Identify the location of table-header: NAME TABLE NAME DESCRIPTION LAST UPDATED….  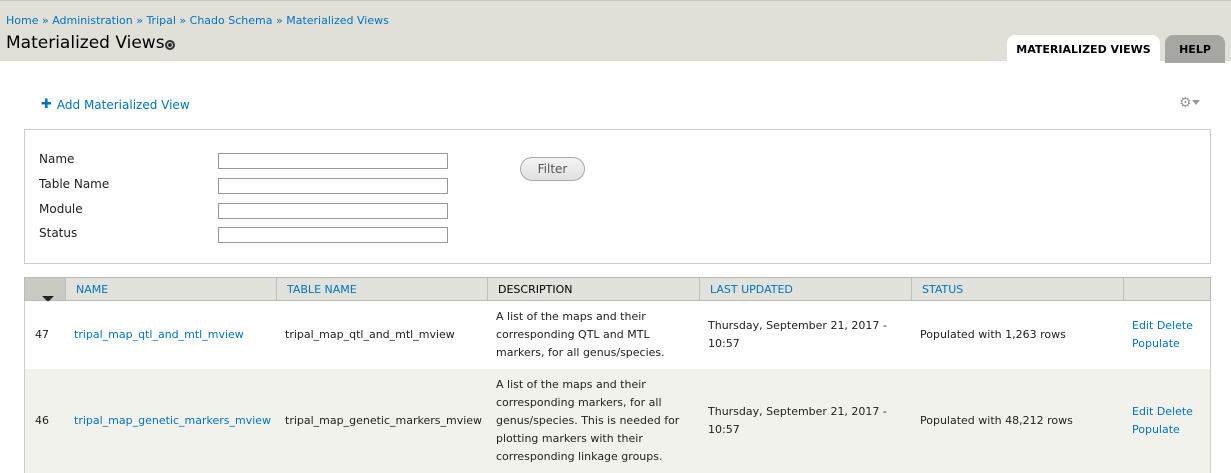
(617, 289).